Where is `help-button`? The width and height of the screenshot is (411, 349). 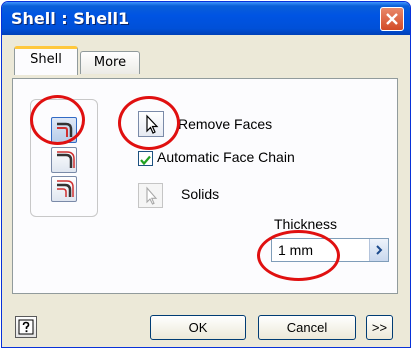 help-button is located at coordinates (26, 327).